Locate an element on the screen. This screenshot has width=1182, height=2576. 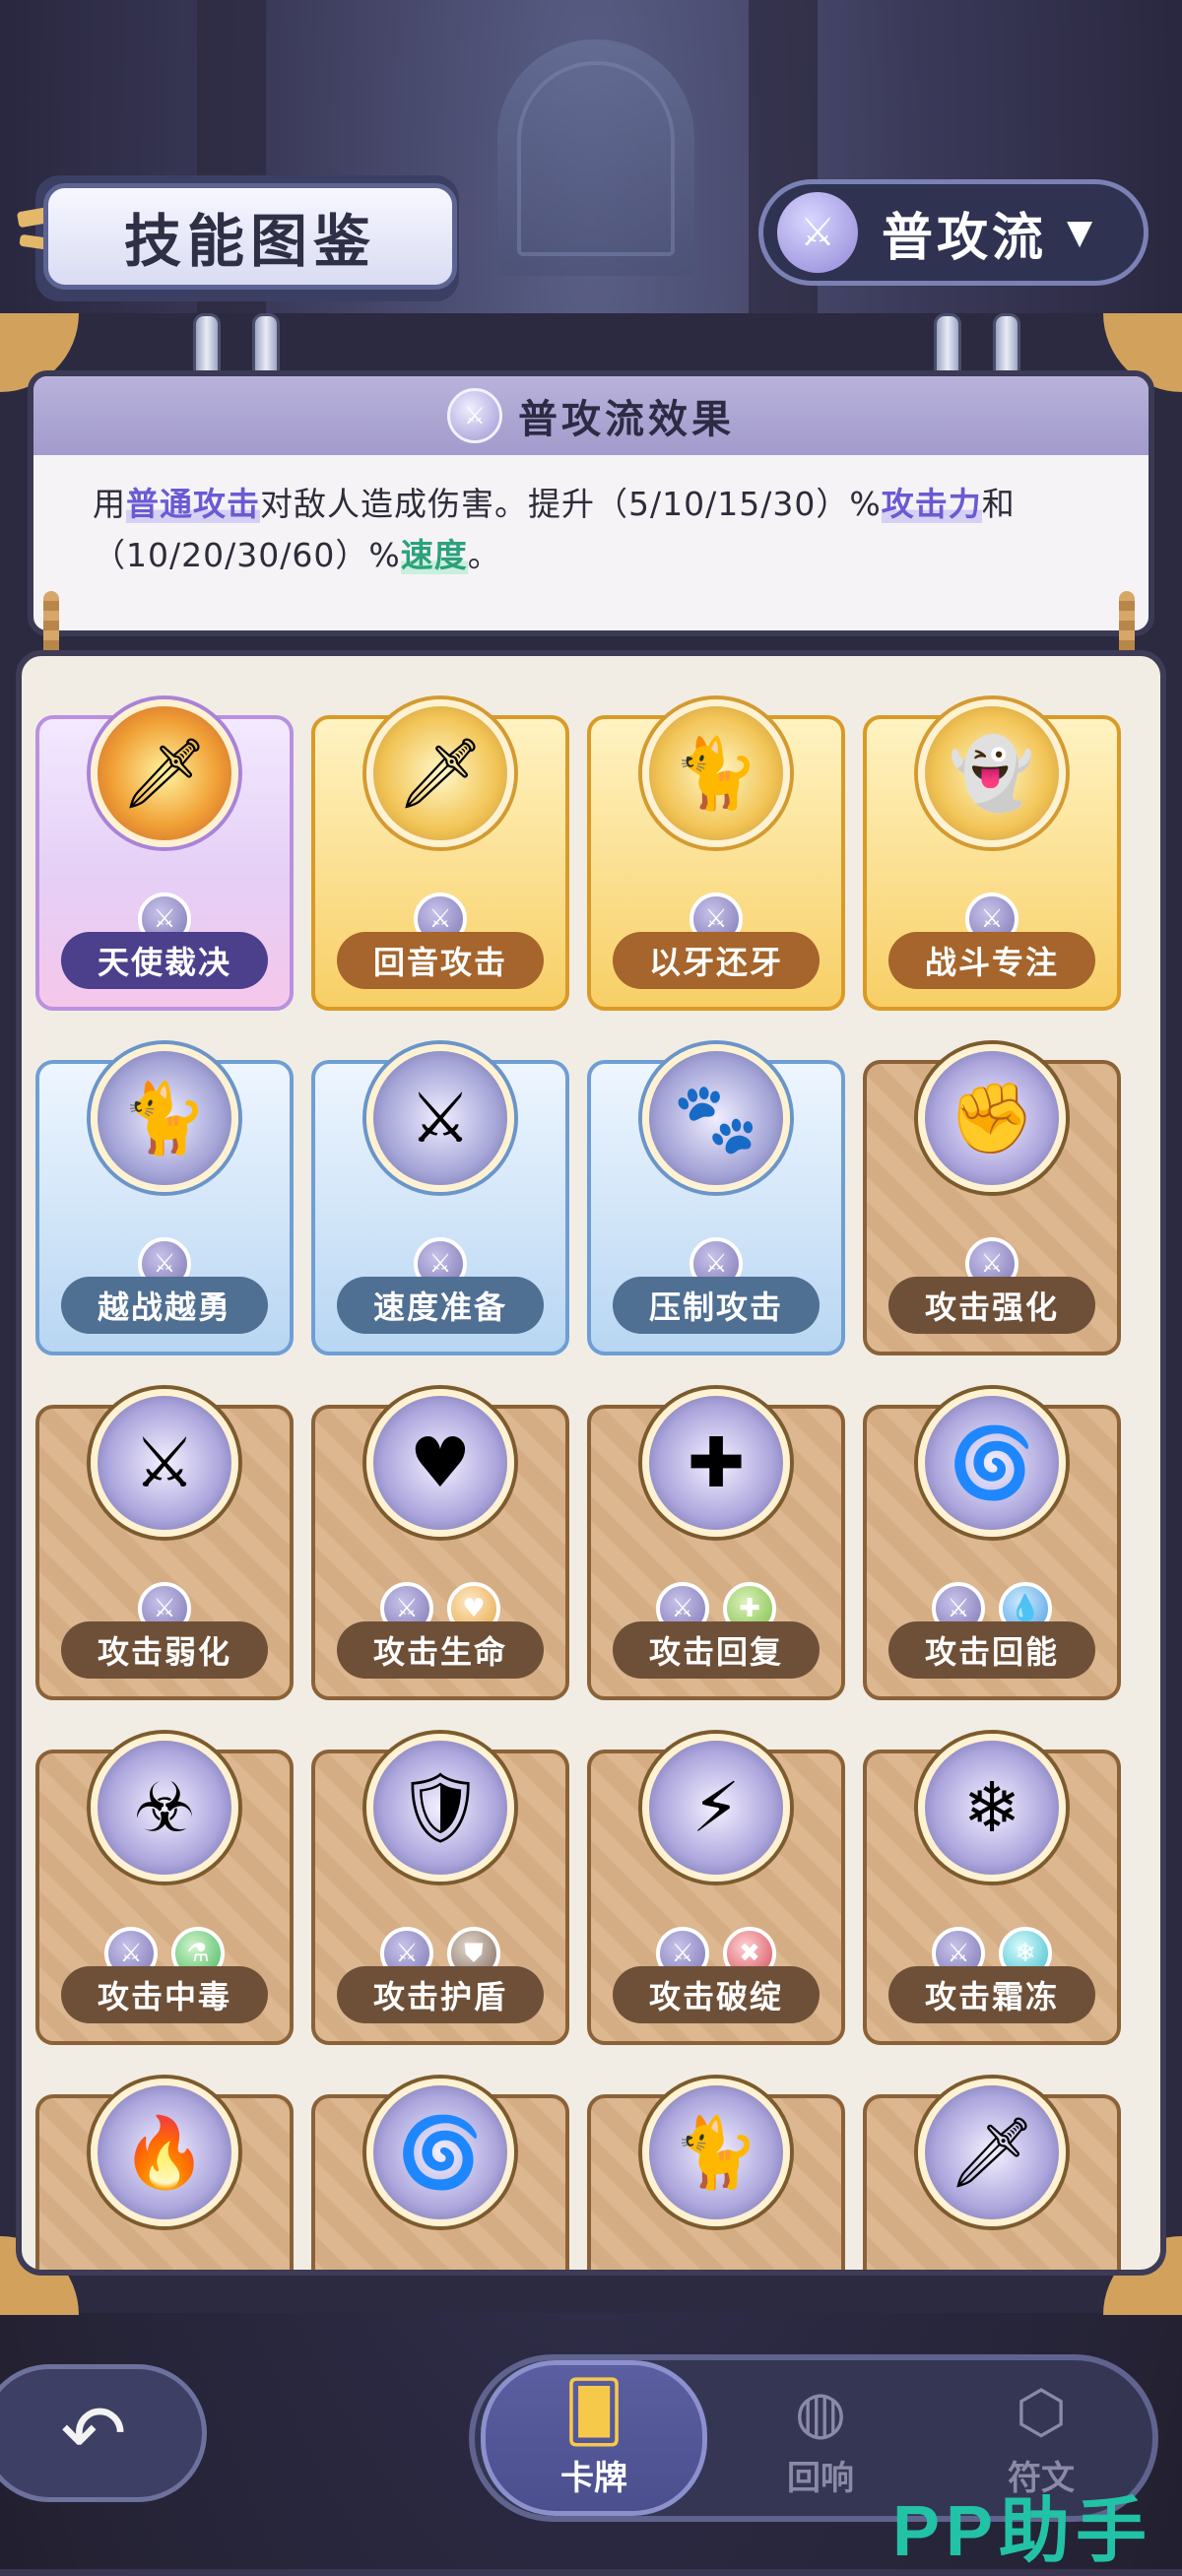
blade-icon: ⚔ is located at coordinates (440, 1118).